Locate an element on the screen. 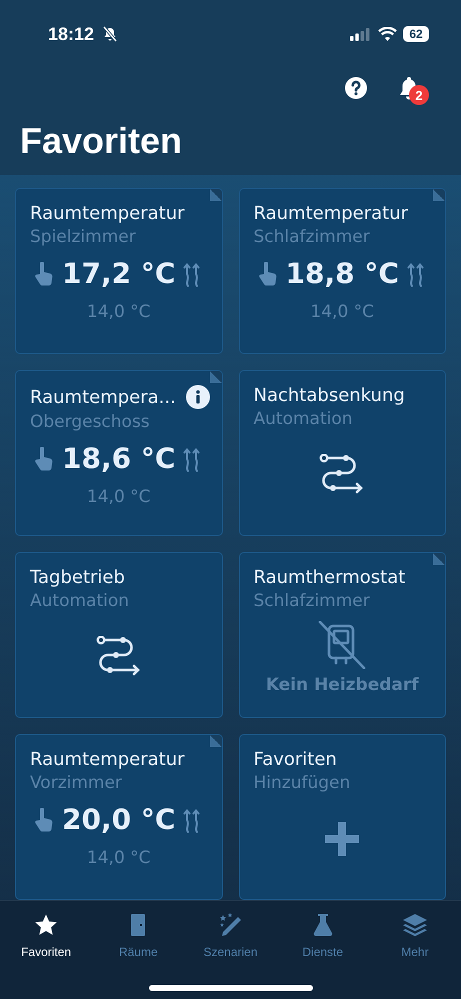  notification-button: 2 is located at coordinates (413, 90).